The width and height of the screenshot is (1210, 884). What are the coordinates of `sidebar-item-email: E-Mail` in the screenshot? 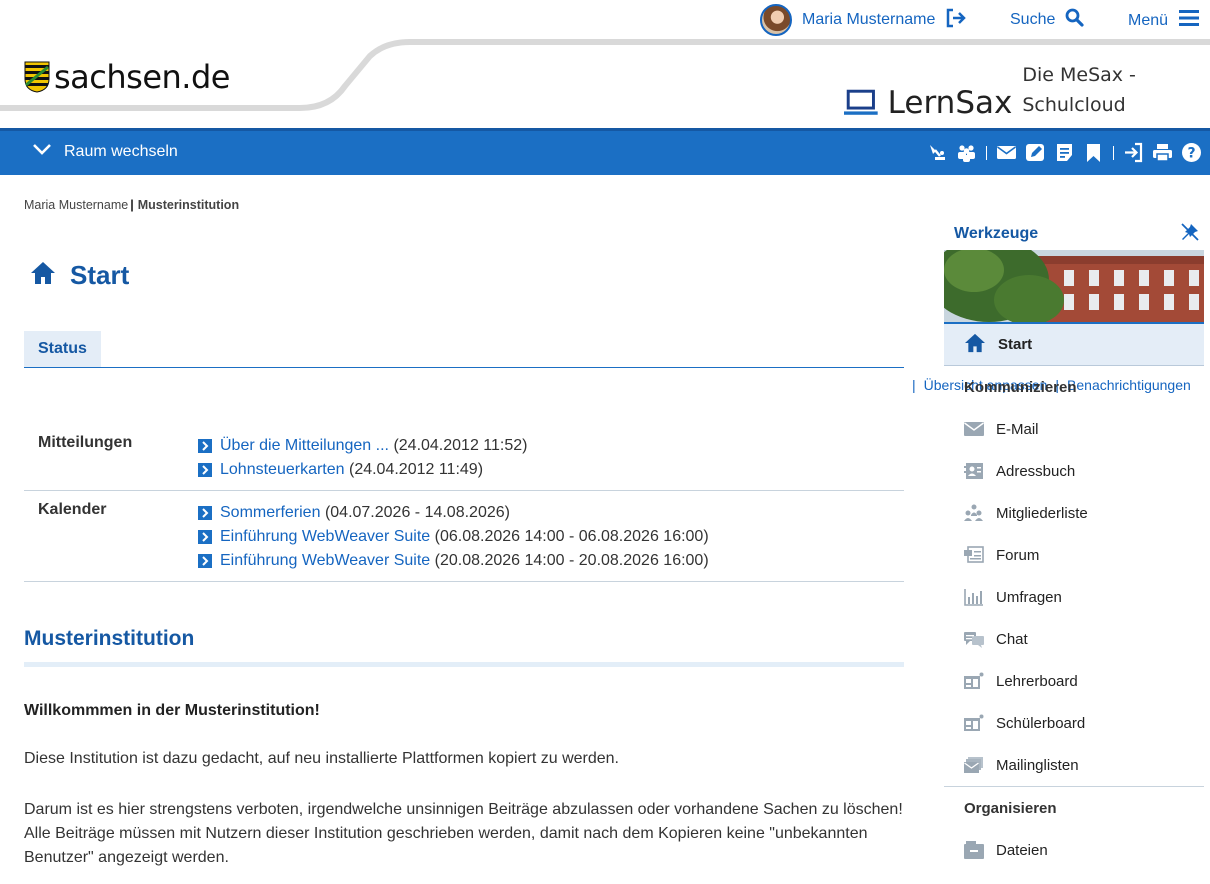 It's located at (1074, 429).